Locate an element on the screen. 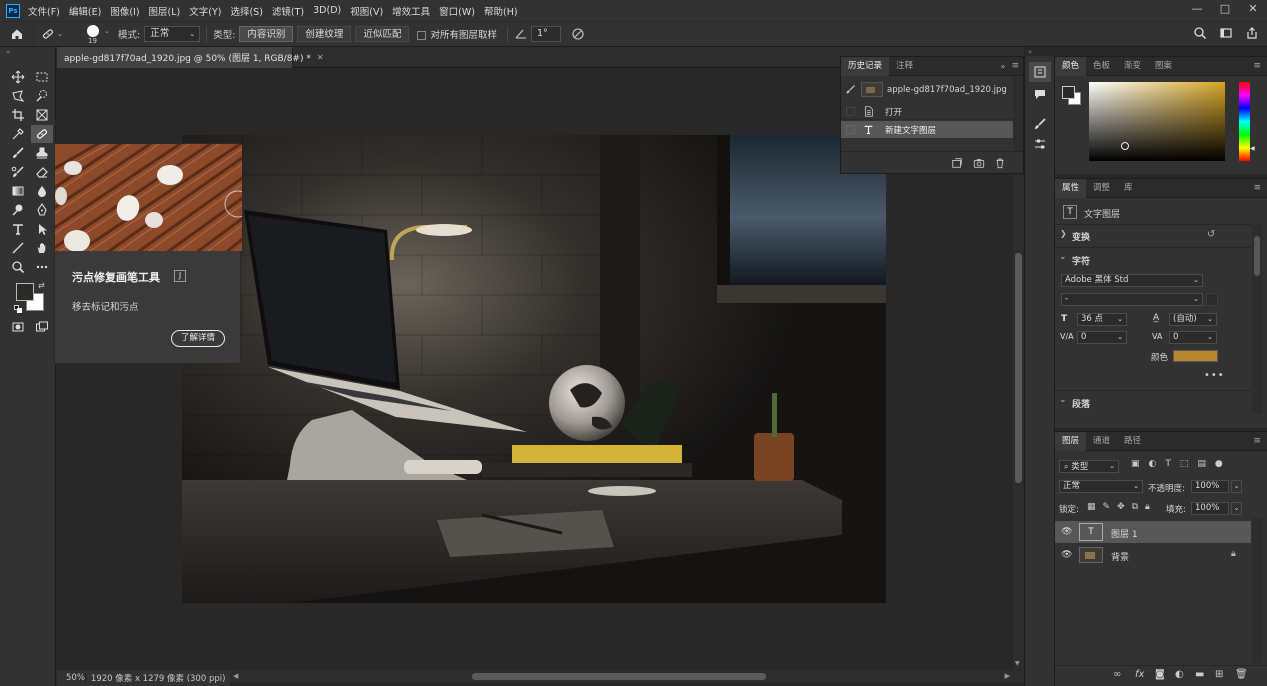 This screenshot has width=1267, height=686. more-tools-button is located at coordinates (42, 267).